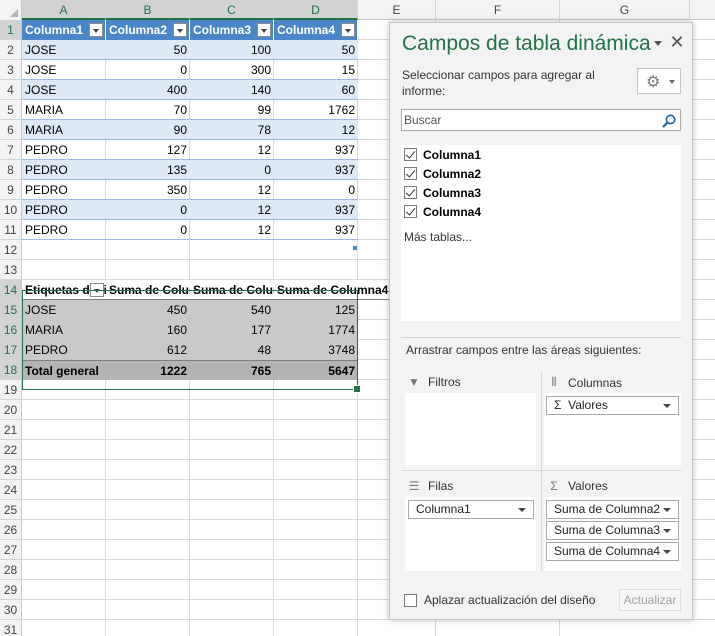 Image resolution: width=715 pixels, height=636 pixels. I want to click on column-header-b: B, so click(148, 10).